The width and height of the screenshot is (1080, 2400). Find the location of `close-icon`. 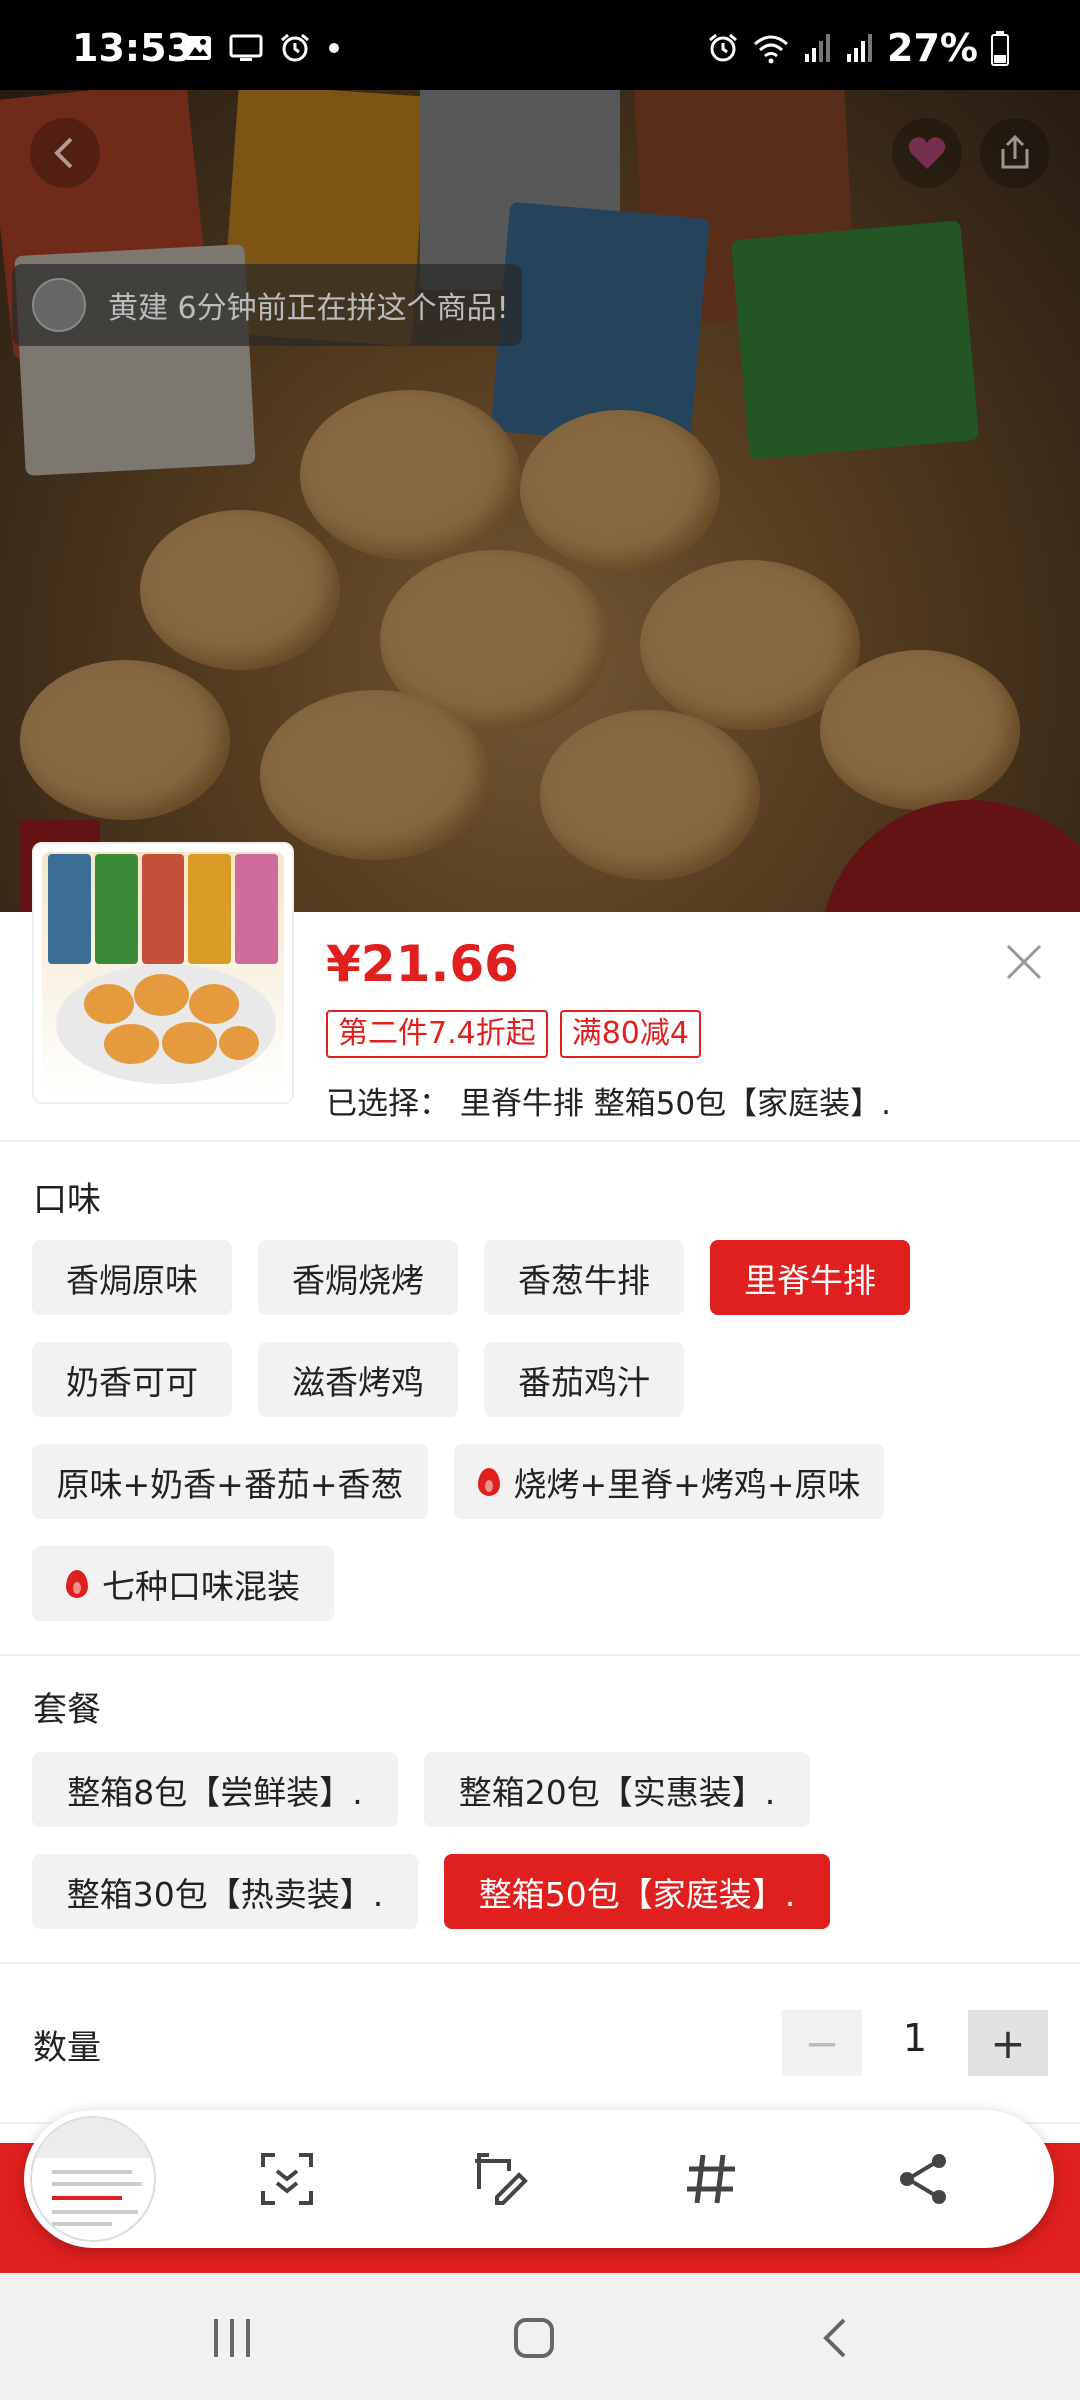

close-icon is located at coordinates (1024, 962).